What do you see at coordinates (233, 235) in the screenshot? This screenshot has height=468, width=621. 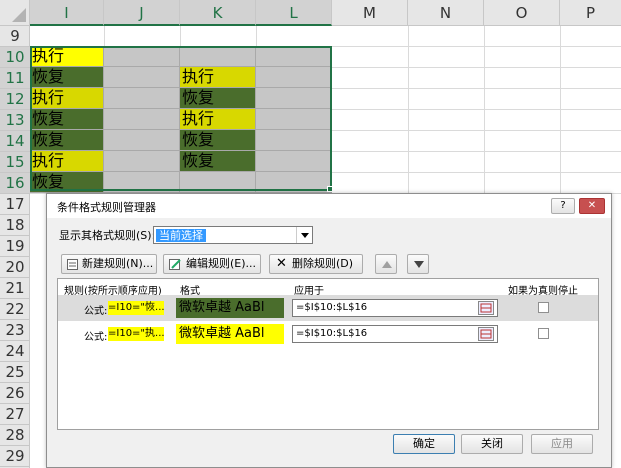 I see `show-rules-select: 当前选择` at bounding box center [233, 235].